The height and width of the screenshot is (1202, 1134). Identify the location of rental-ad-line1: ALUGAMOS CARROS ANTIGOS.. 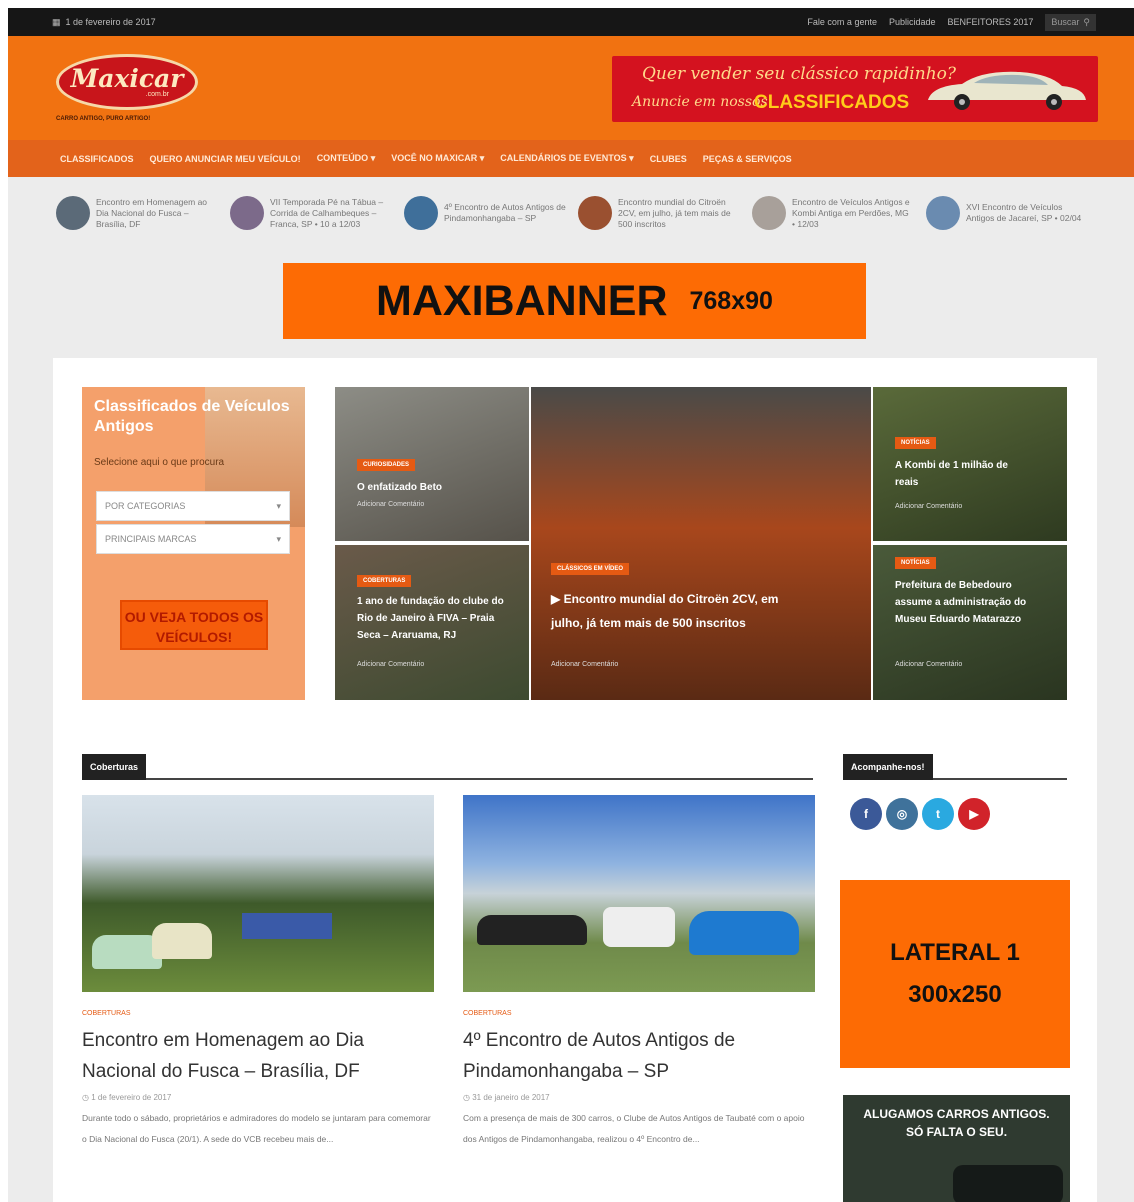
(956, 1114).